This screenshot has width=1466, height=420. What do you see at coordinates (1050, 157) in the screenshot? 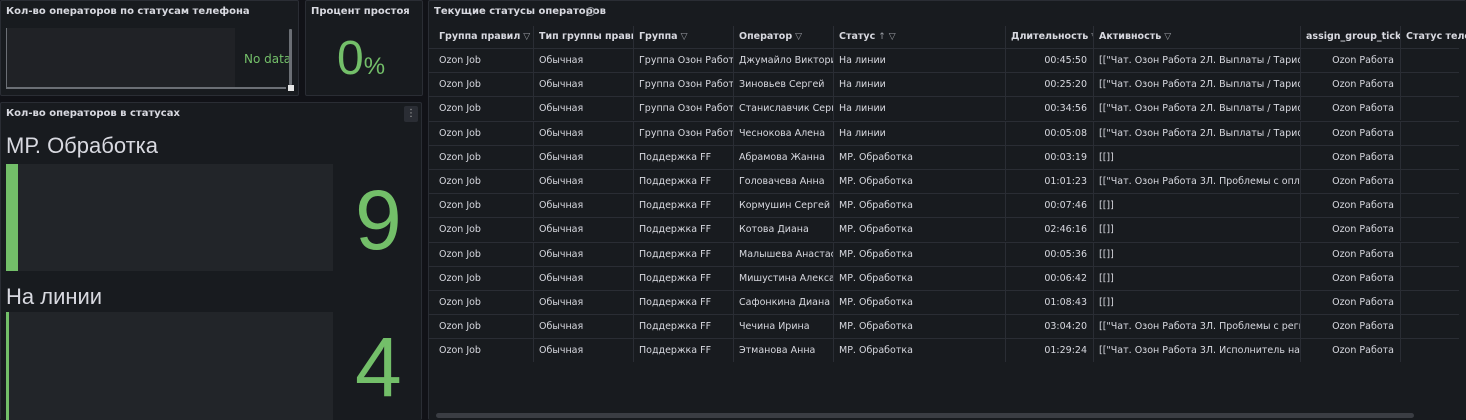
I see `table-cell: 00:03:19` at bounding box center [1050, 157].